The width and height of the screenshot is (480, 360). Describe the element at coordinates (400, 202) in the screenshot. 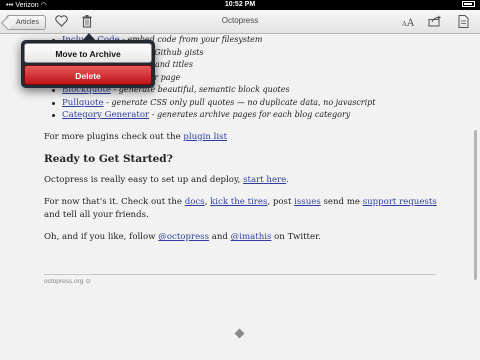

I see `support-requests-link: support requests` at that location.